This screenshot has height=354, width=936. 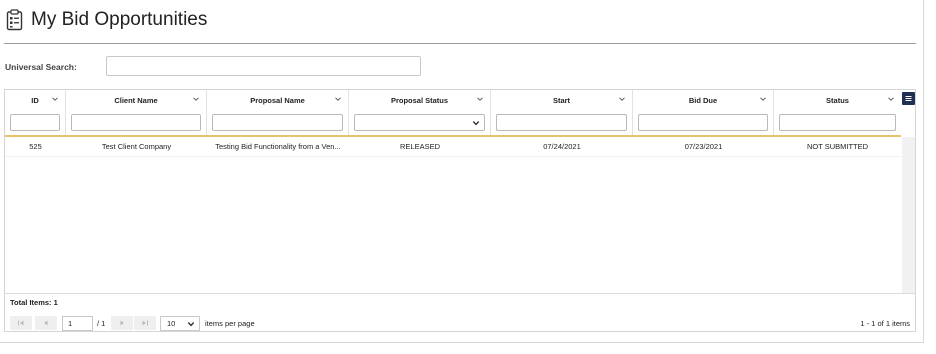 I want to click on page-header: My Bid Opportunities, so click(x=106, y=20).